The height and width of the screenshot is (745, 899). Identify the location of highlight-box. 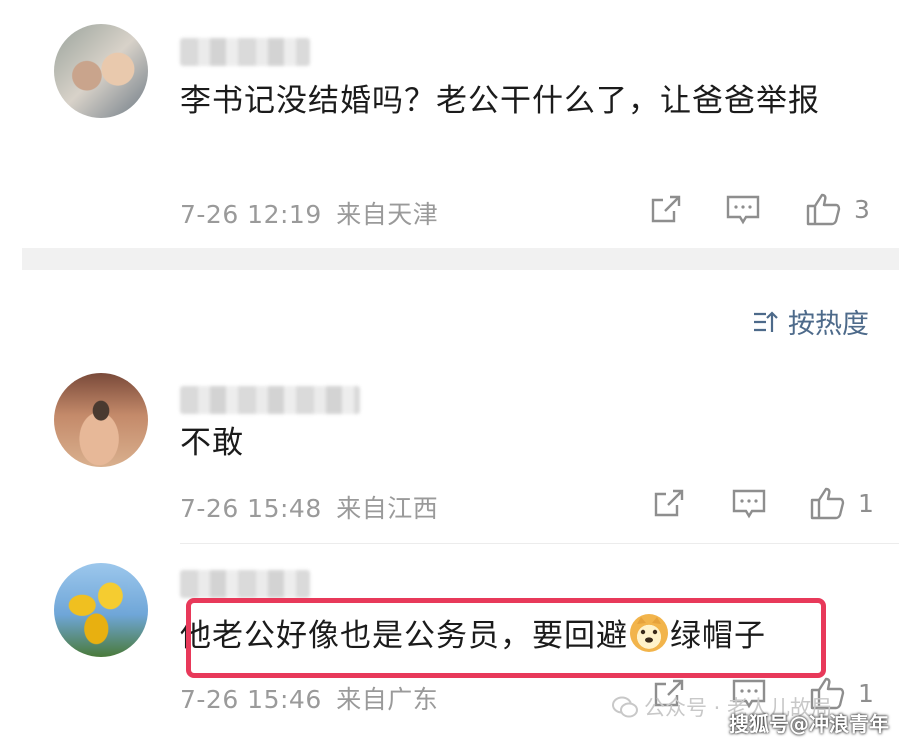
(506, 638).